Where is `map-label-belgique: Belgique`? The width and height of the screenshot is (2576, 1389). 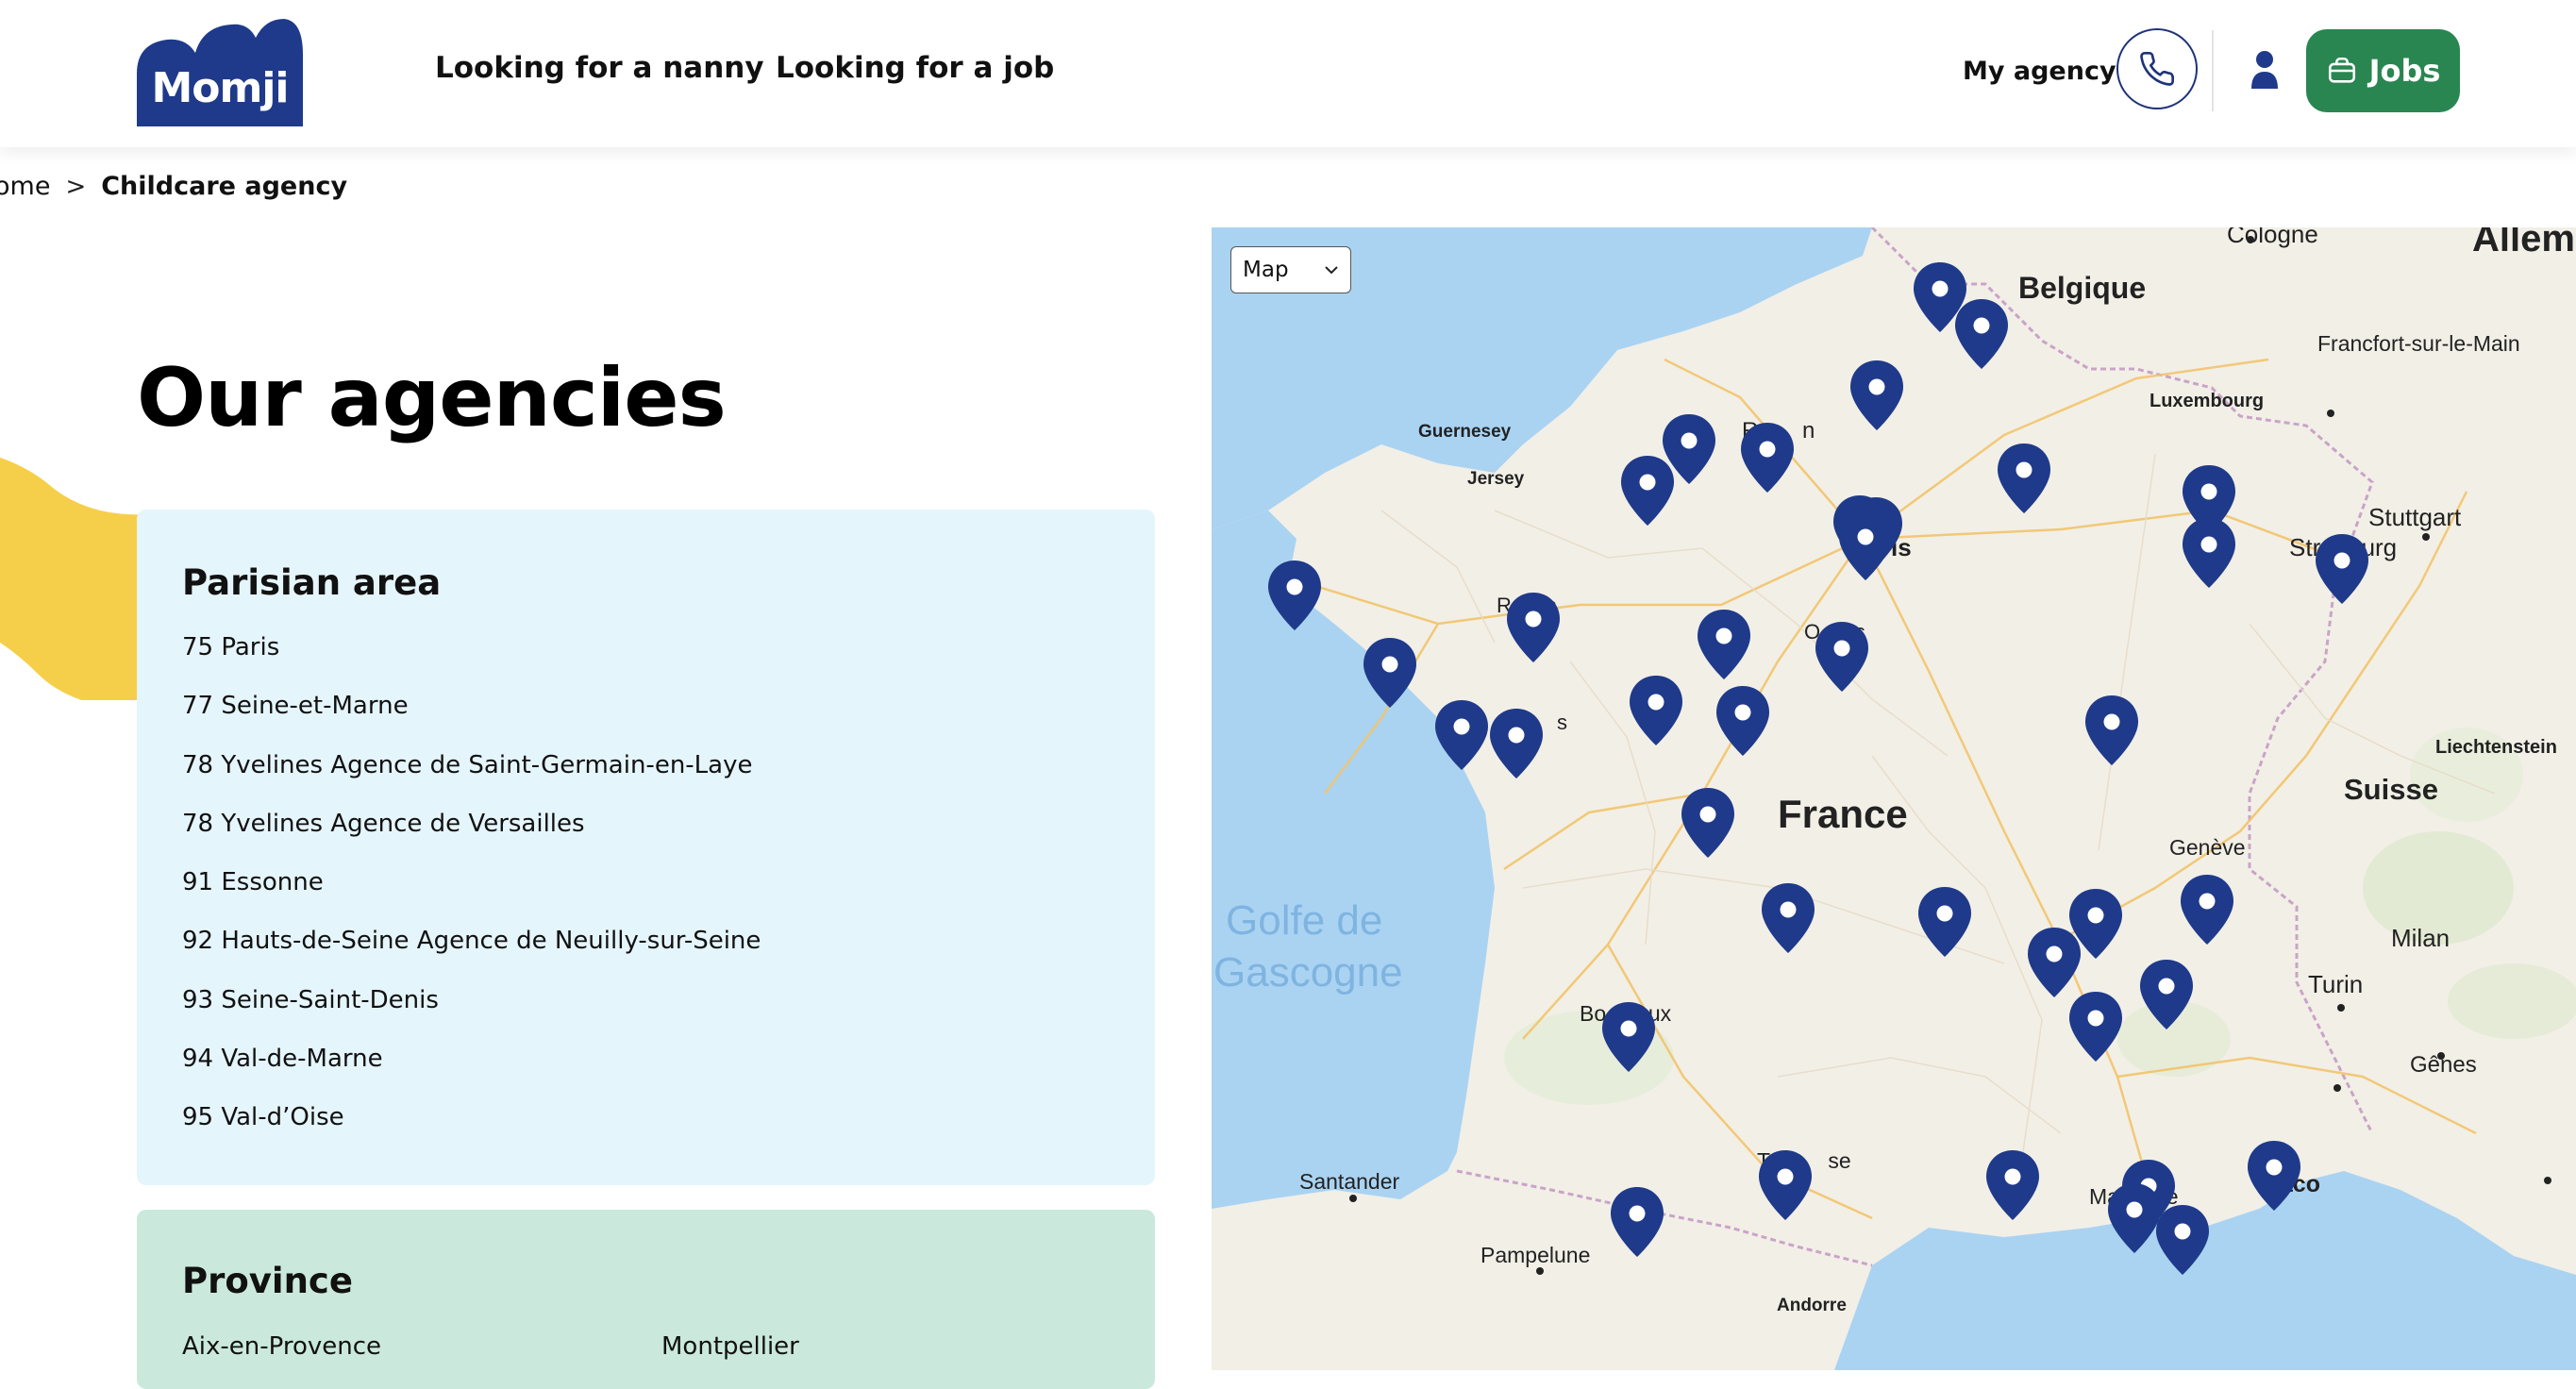 map-label-belgique: Belgique is located at coordinates (2082, 288).